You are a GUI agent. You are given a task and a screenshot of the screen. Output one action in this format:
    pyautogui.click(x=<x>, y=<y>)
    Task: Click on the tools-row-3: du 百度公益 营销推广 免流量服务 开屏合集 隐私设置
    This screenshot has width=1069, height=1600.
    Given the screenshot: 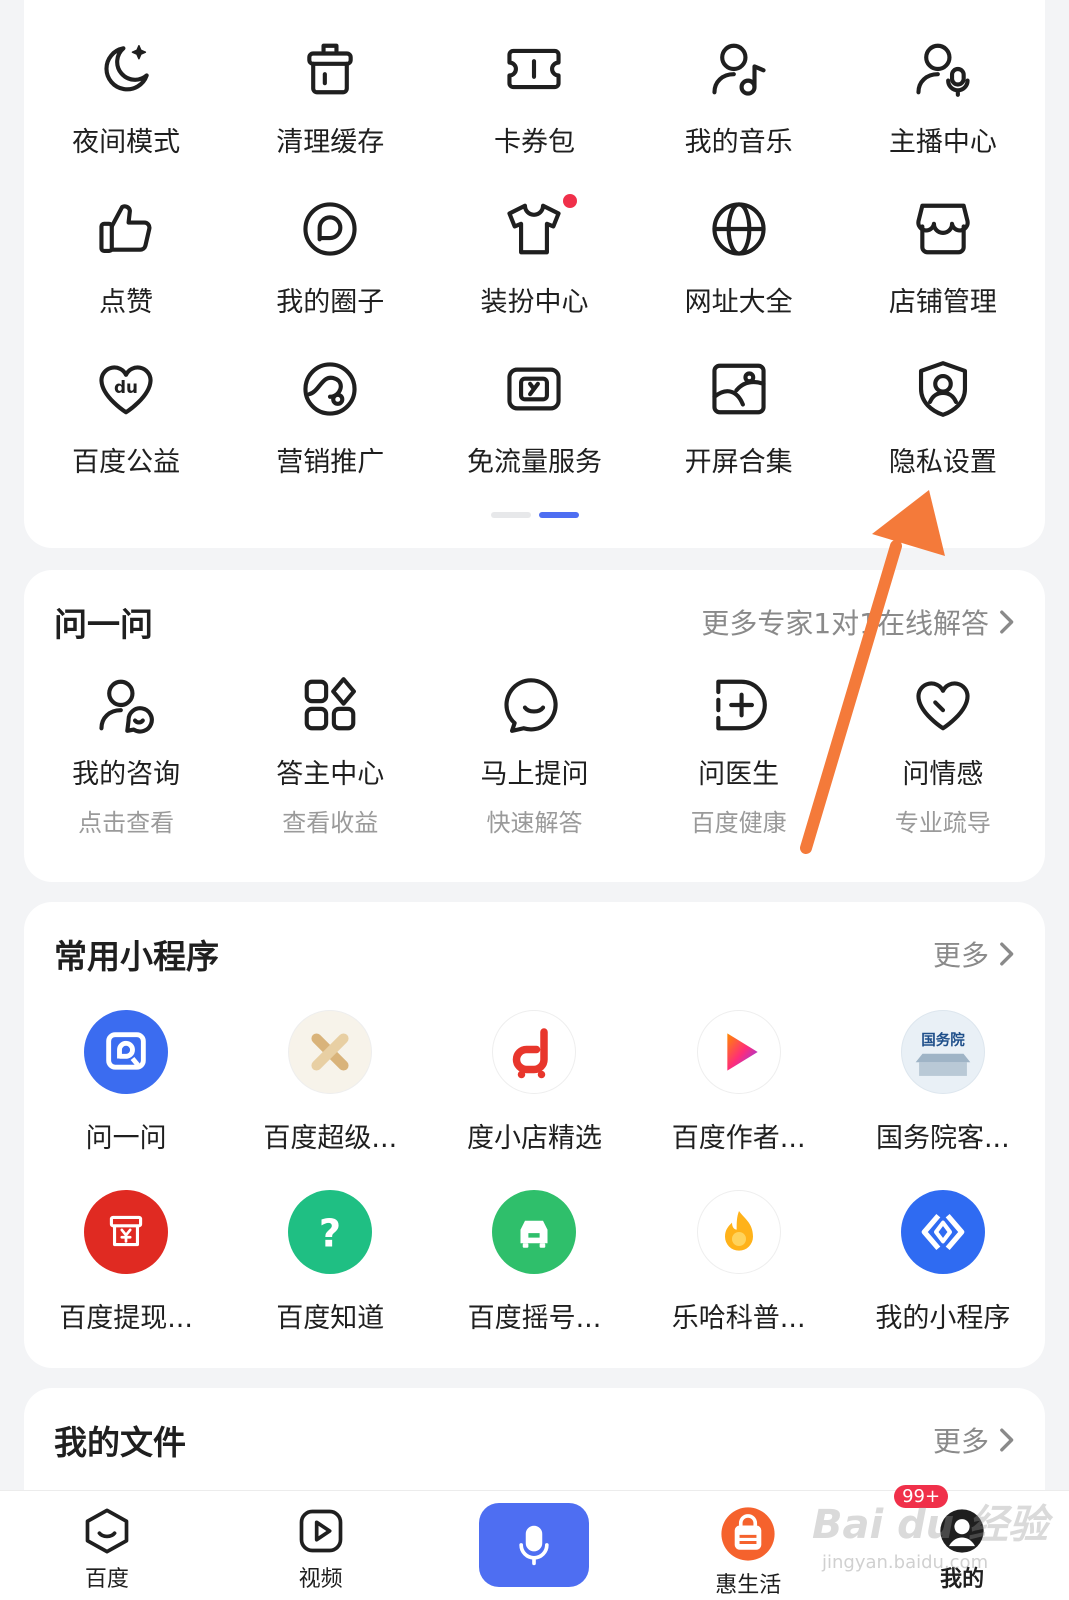 What is the action you would take?
    pyautogui.click(x=534, y=416)
    